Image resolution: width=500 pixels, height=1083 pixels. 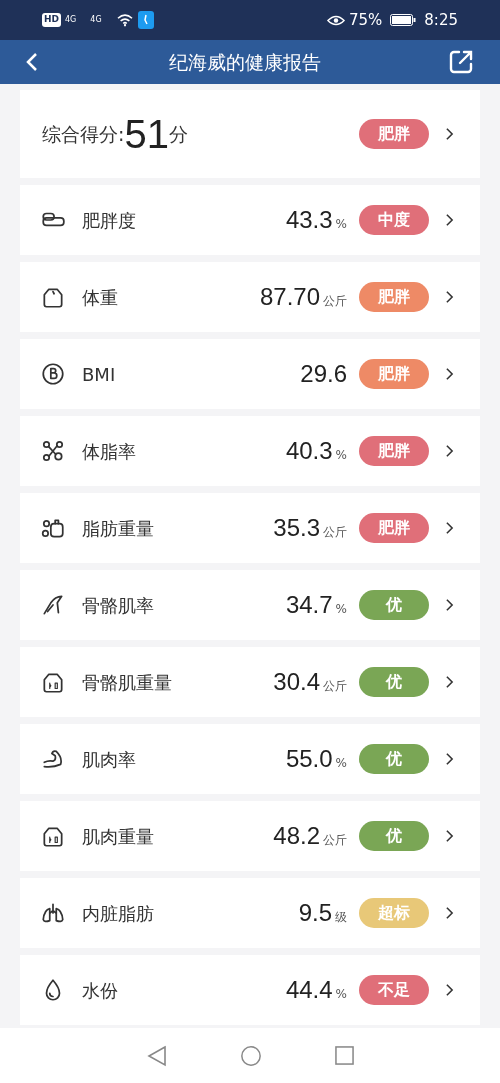 I want to click on metric-row: 体重 87.70 公斤 肥胖, so click(x=250, y=297).